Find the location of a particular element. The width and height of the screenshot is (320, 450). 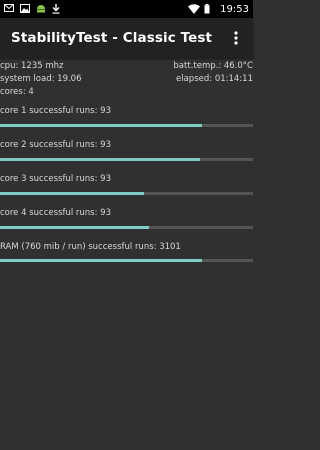

wifi-icon is located at coordinates (194, 9).